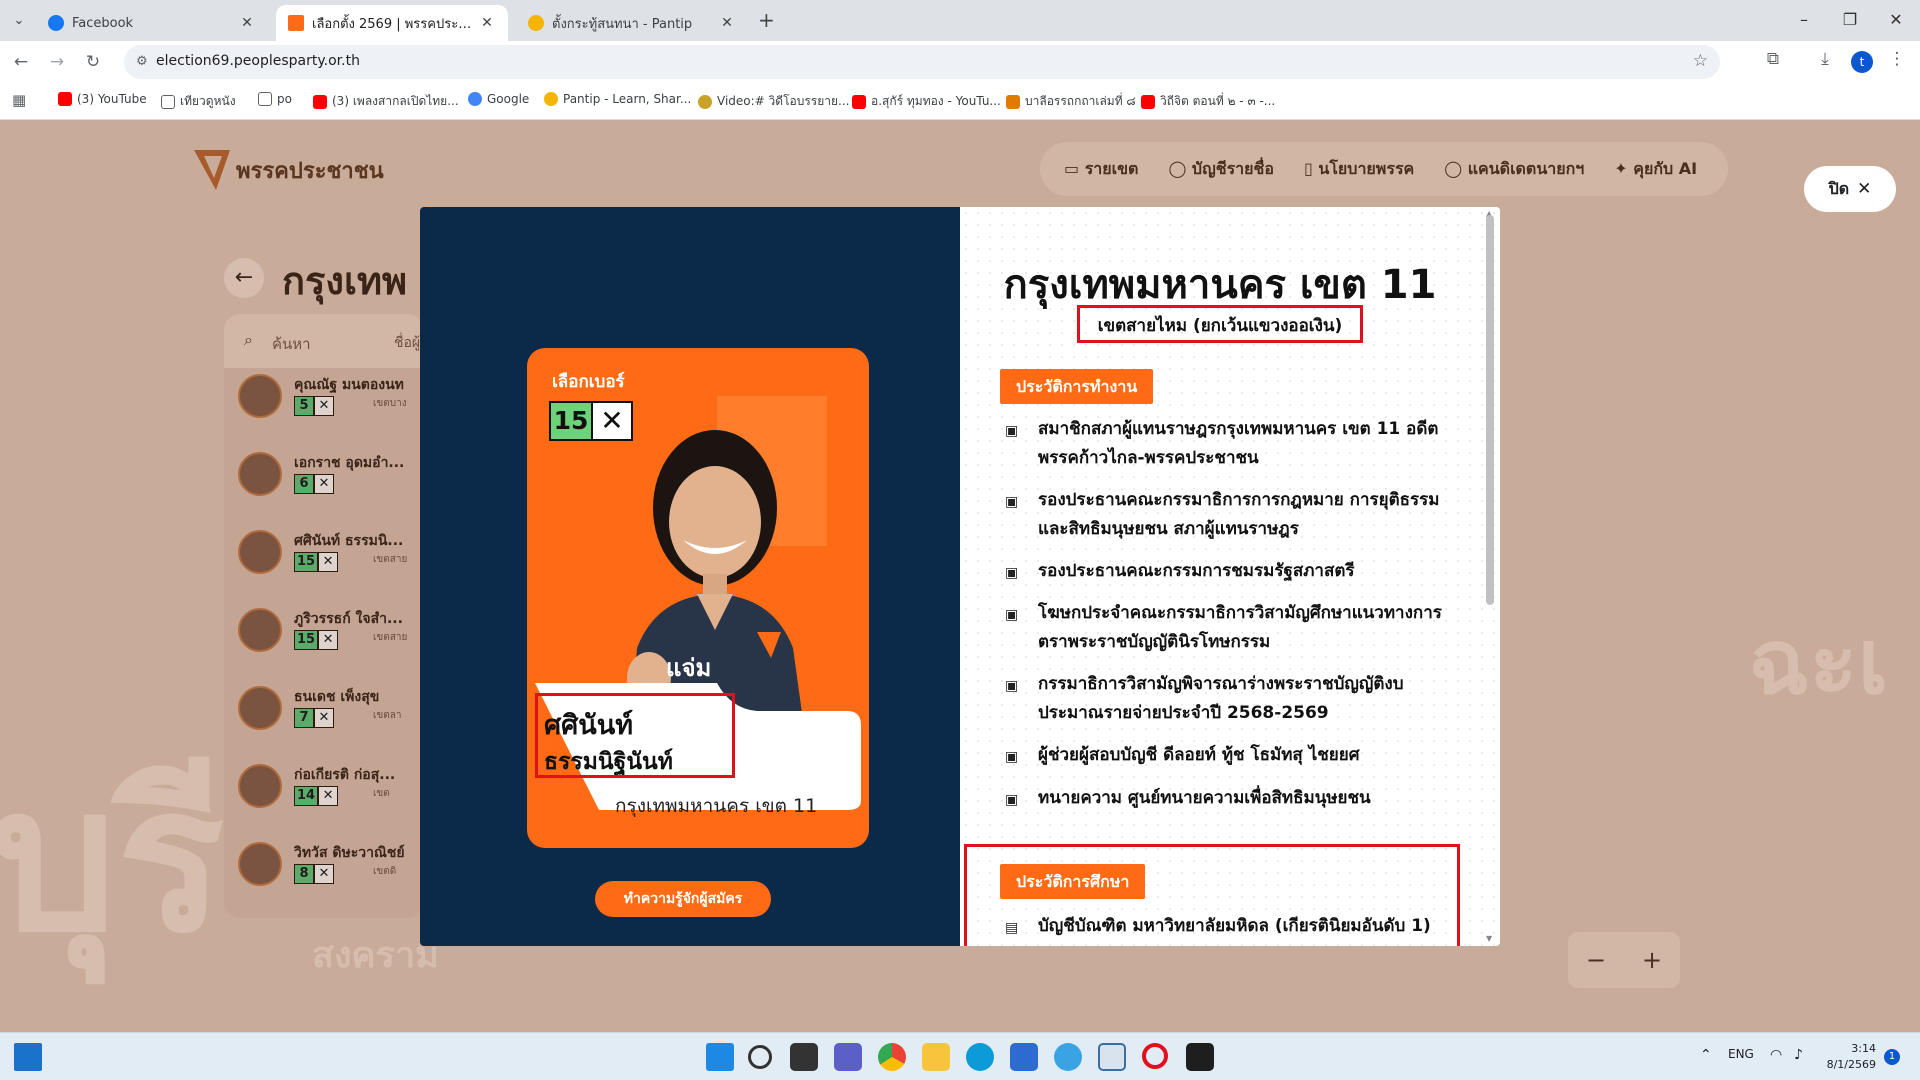 This screenshot has width=1920, height=1080. I want to click on candidate-row: ก่อเกียรติ ก่อสุ... 14 ✕ เขต, so click(331, 800).